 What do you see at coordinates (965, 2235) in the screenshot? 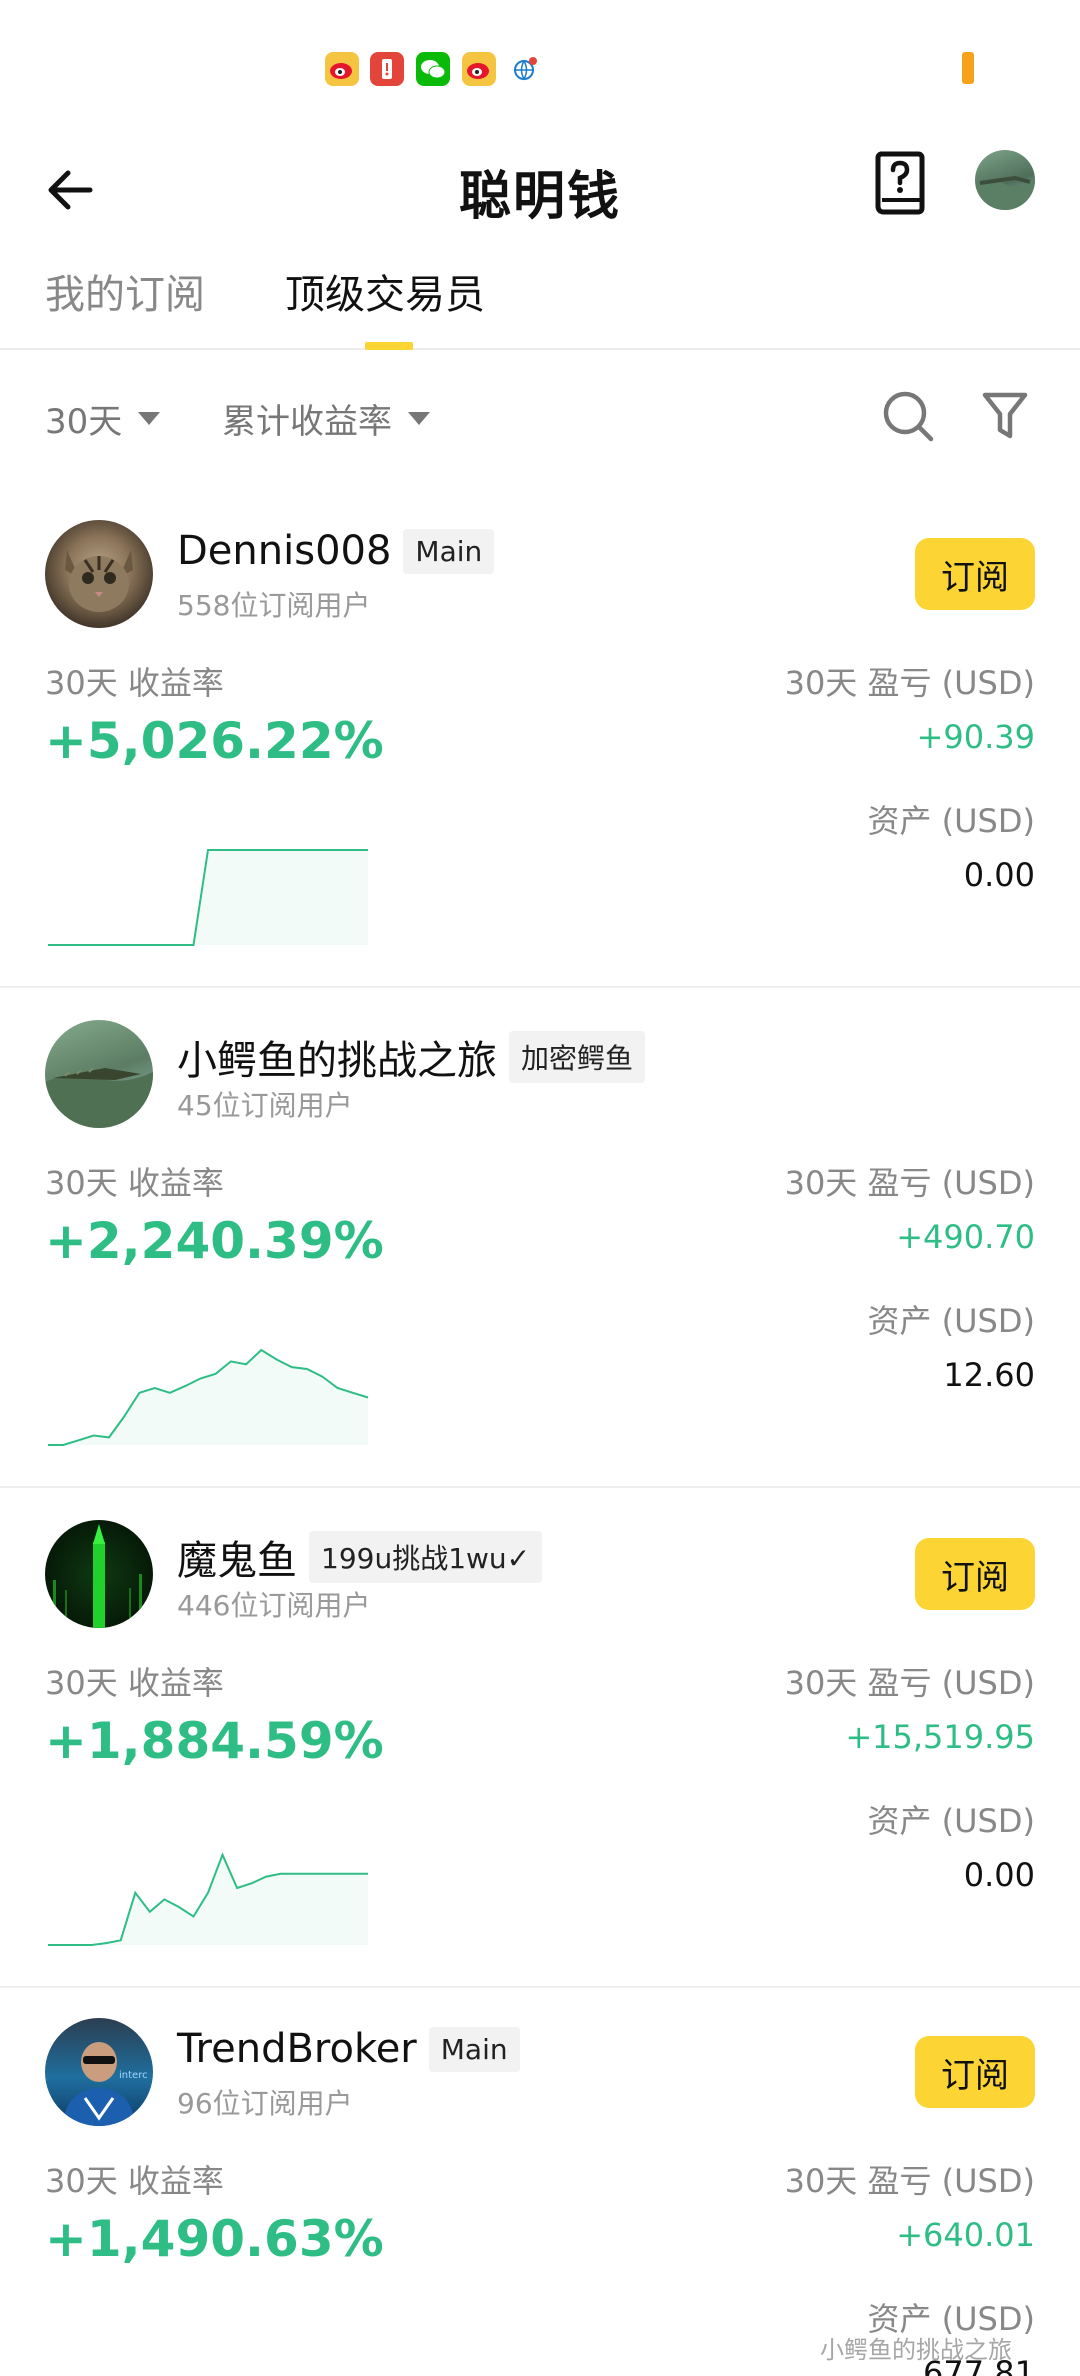
I see `pnl-value: +640.01` at bounding box center [965, 2235].